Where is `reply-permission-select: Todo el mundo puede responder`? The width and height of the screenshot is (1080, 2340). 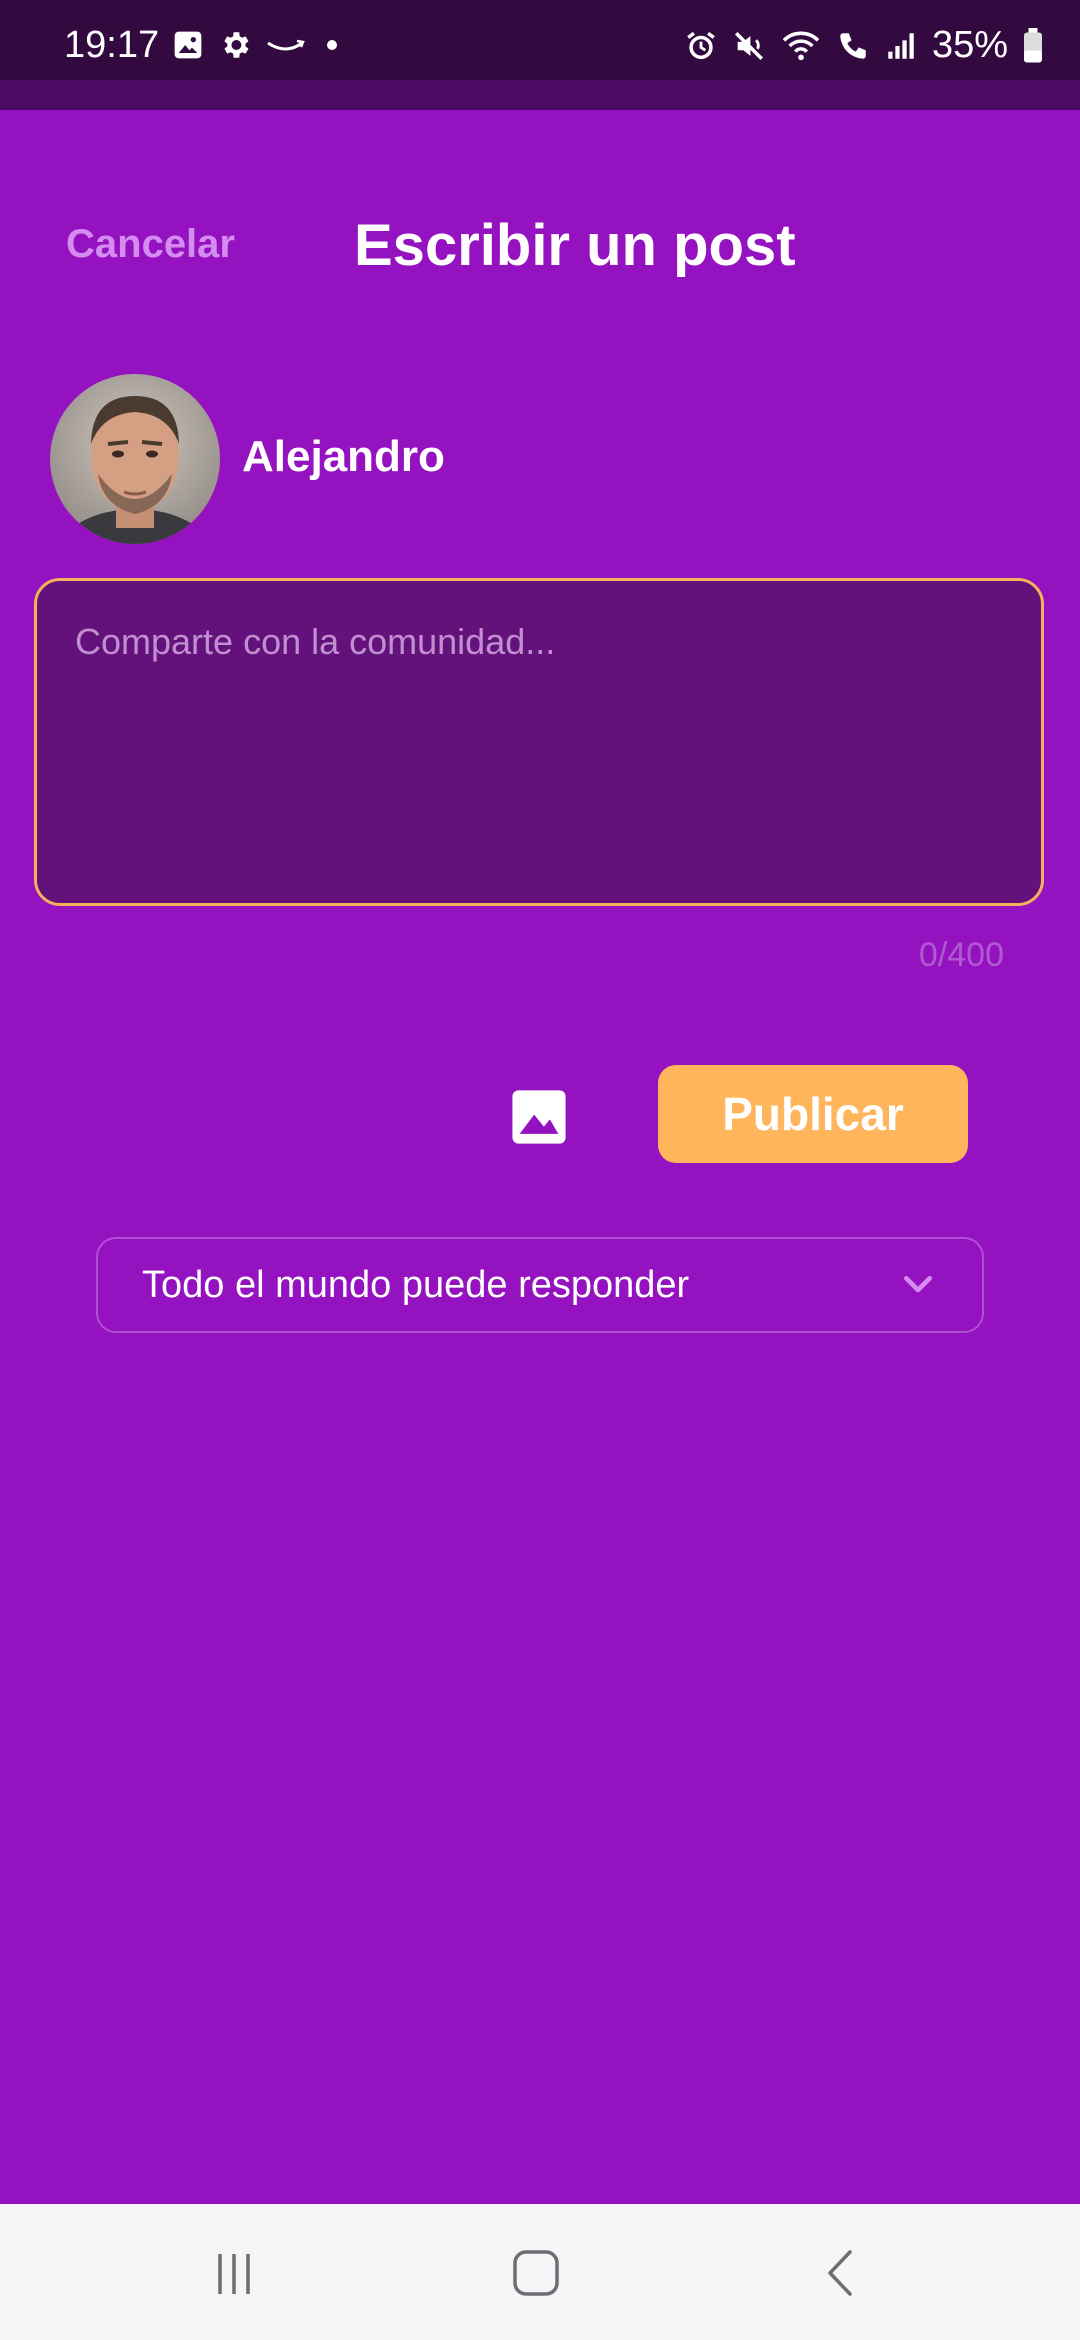 reply-permission-select: Todo el mundo puede responder is located at coordinates (540, 1285).